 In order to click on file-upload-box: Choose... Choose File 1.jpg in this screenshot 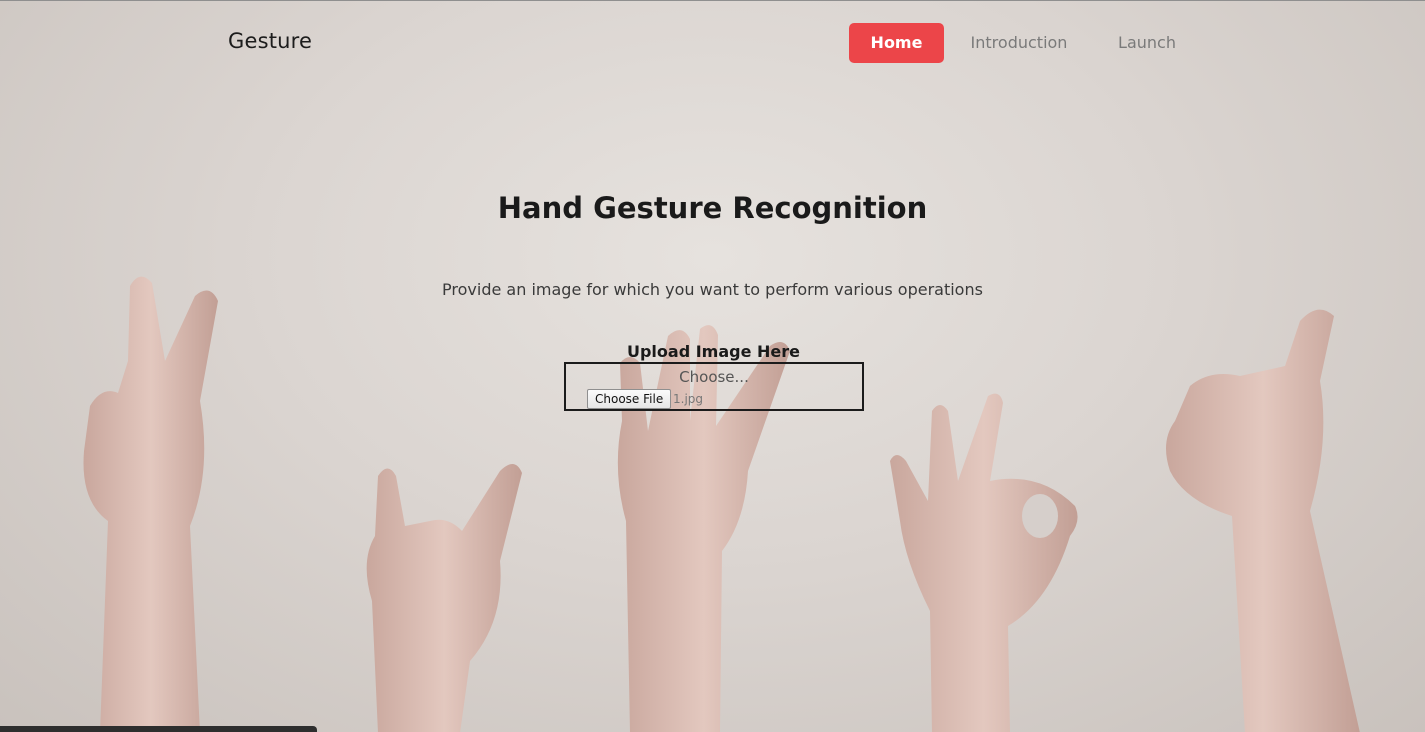, I will do `click(714, 386)`.